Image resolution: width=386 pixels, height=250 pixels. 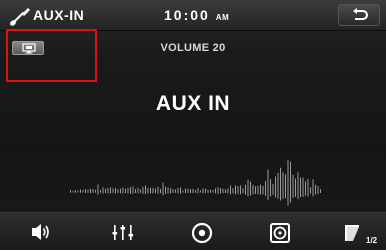 I want to click on back-arrow-icon, so click(x=360, y=14).